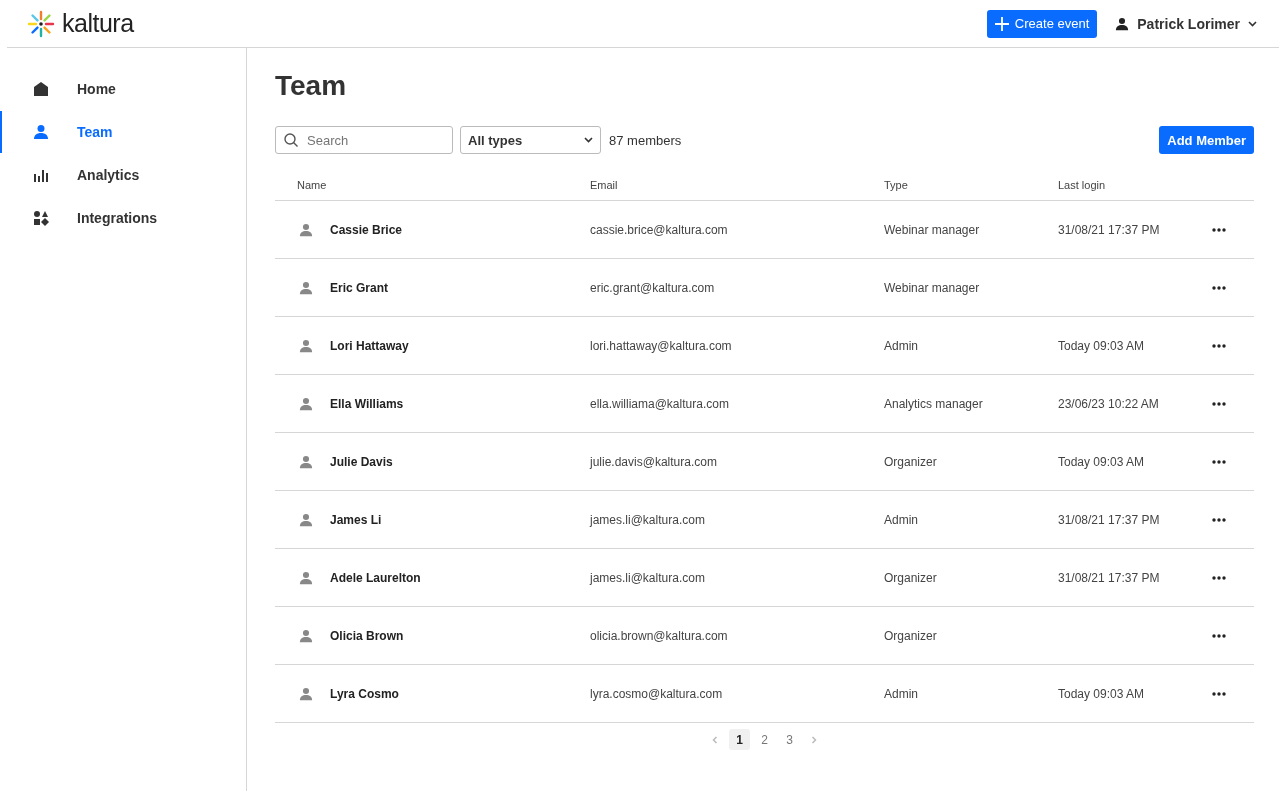  Describe the element at coordinates (789, 739) in the screenshot. I see `page-button: 3` at that location.